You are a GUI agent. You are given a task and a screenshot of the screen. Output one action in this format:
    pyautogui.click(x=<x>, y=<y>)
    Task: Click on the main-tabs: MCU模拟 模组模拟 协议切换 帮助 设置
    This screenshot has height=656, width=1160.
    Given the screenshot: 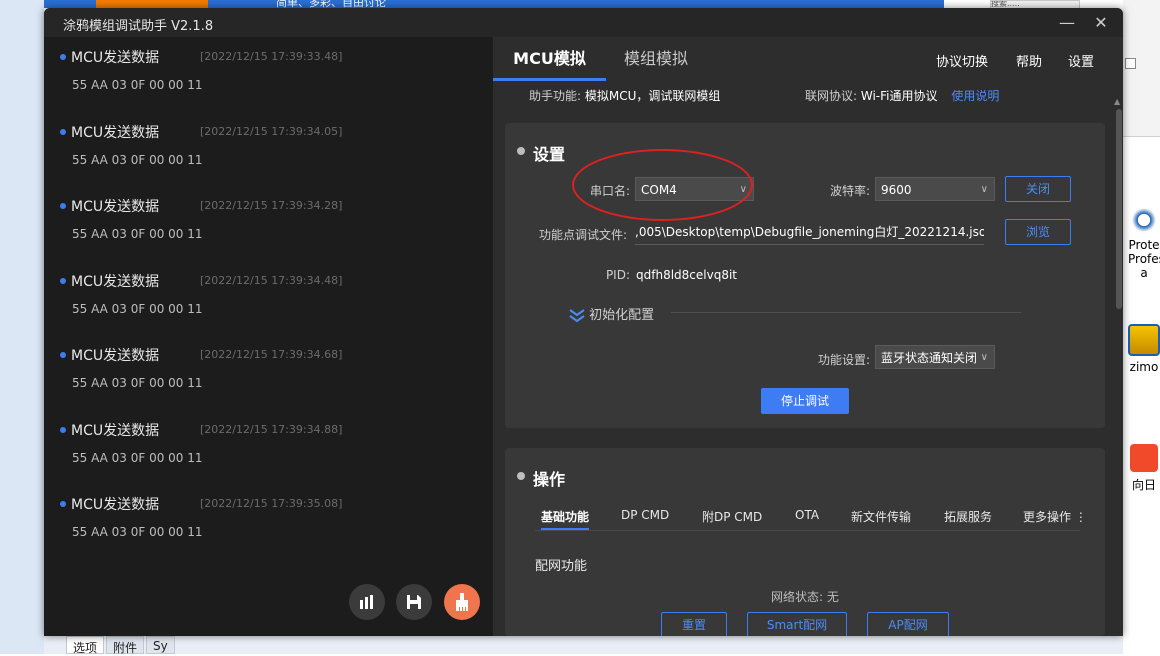 What is the action you would take?
    pyautogui.click(x=808, y=59)
    